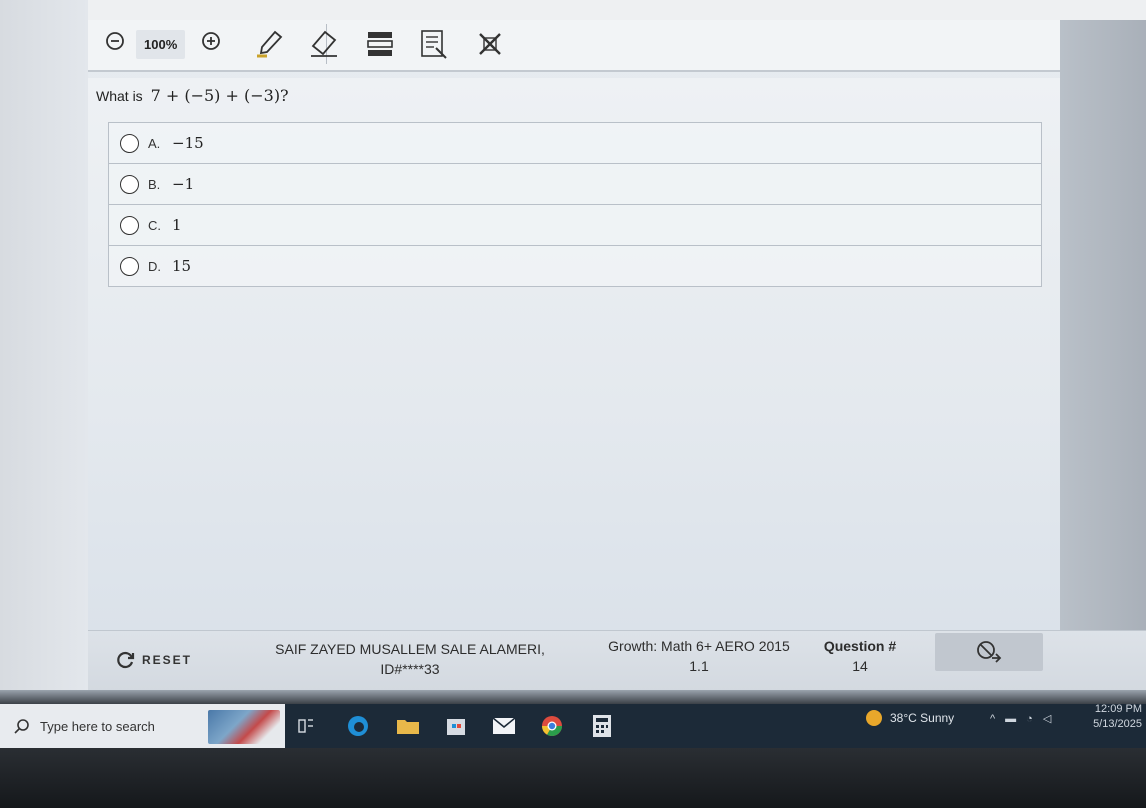 Image resolution: width=1146 pixels, height=808 pixels. I want to click on test-version: 1.1, so click(699, 666).